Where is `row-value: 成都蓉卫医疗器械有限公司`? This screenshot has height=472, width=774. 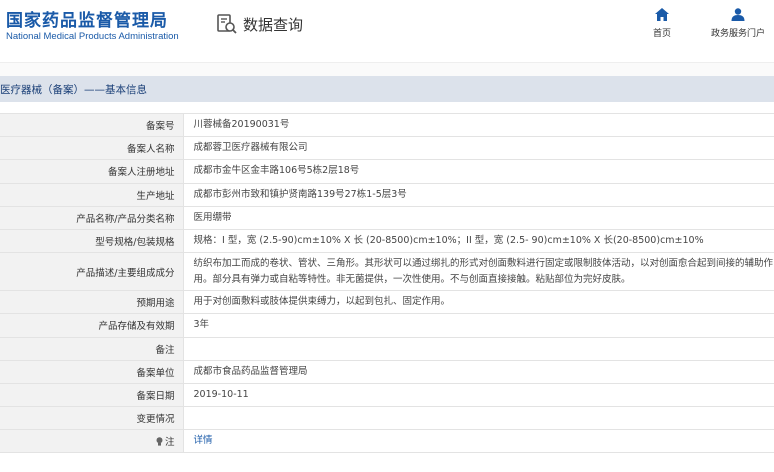
row-value: 成都蓉卫医疗器械有限公司 is located at coordinates (478, 148).